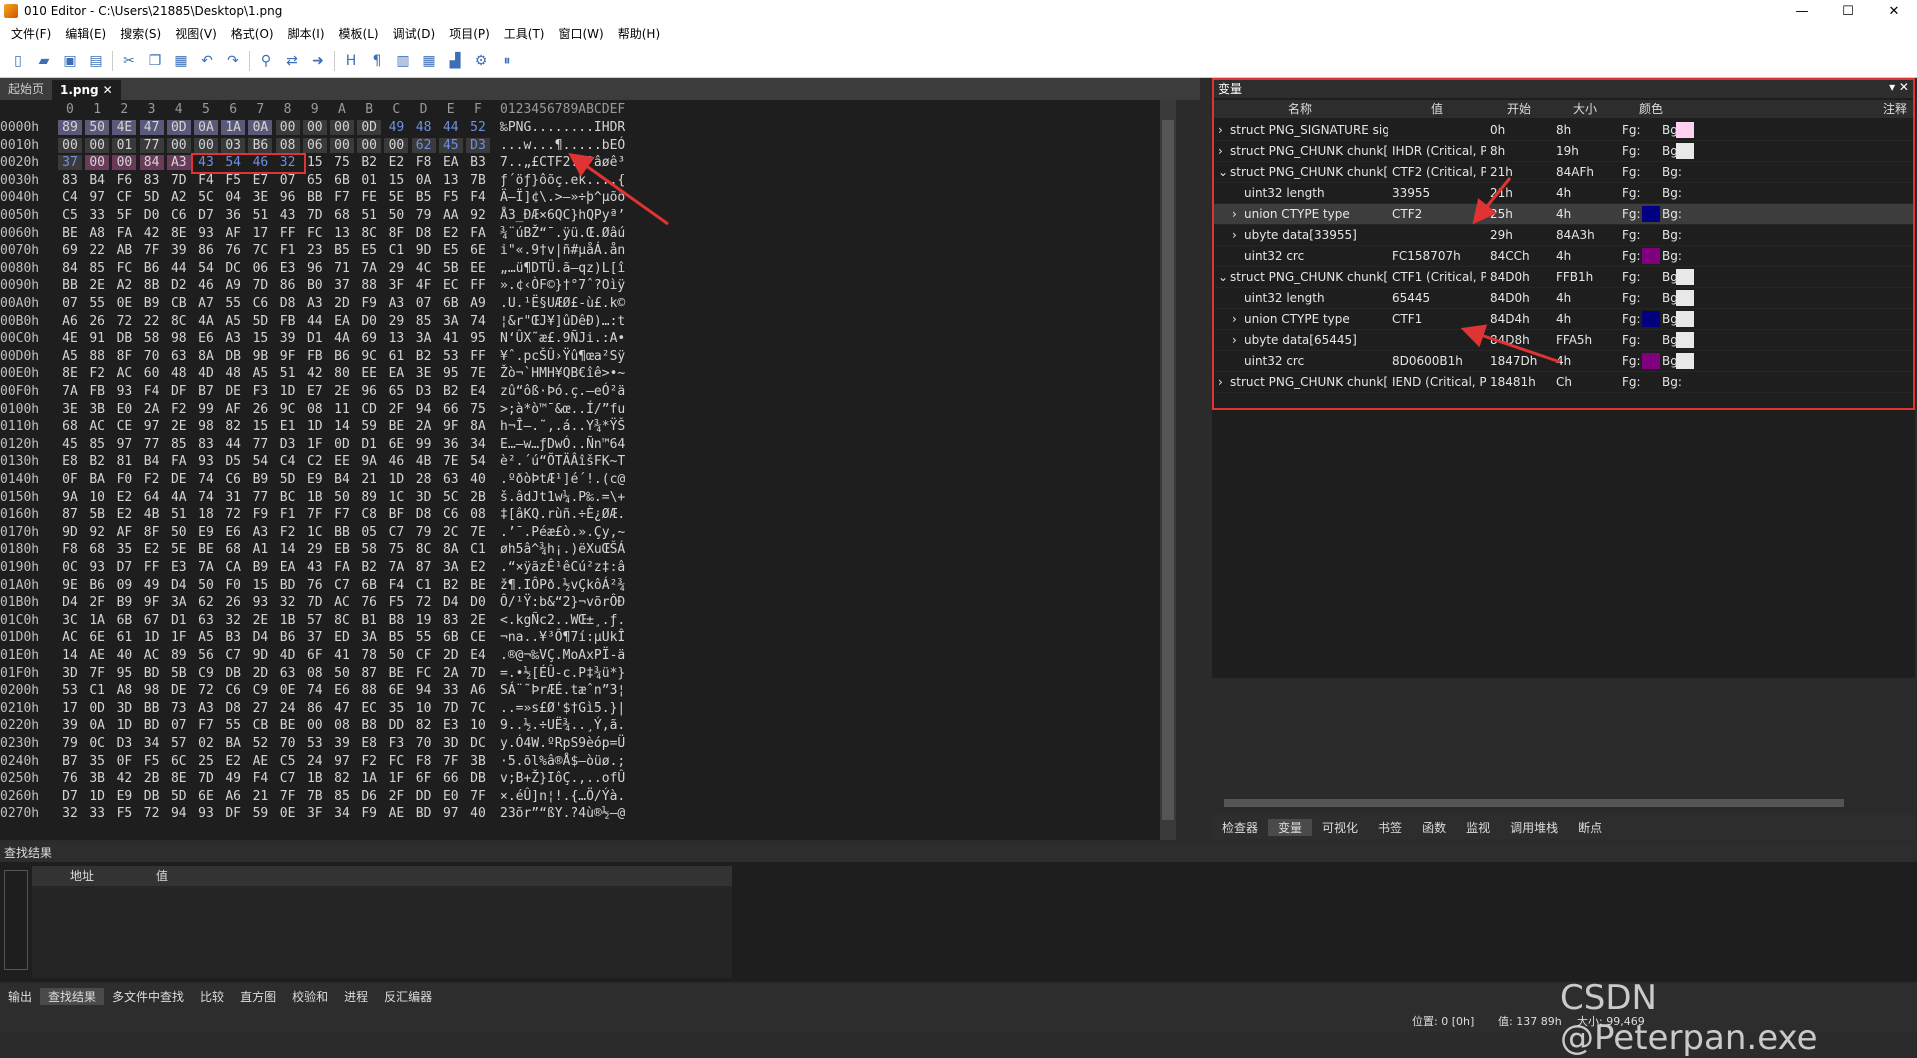 The width and height of the screenshot is (1917, 1058). I want to click on hex-byte: 3D, so click(451, 743).